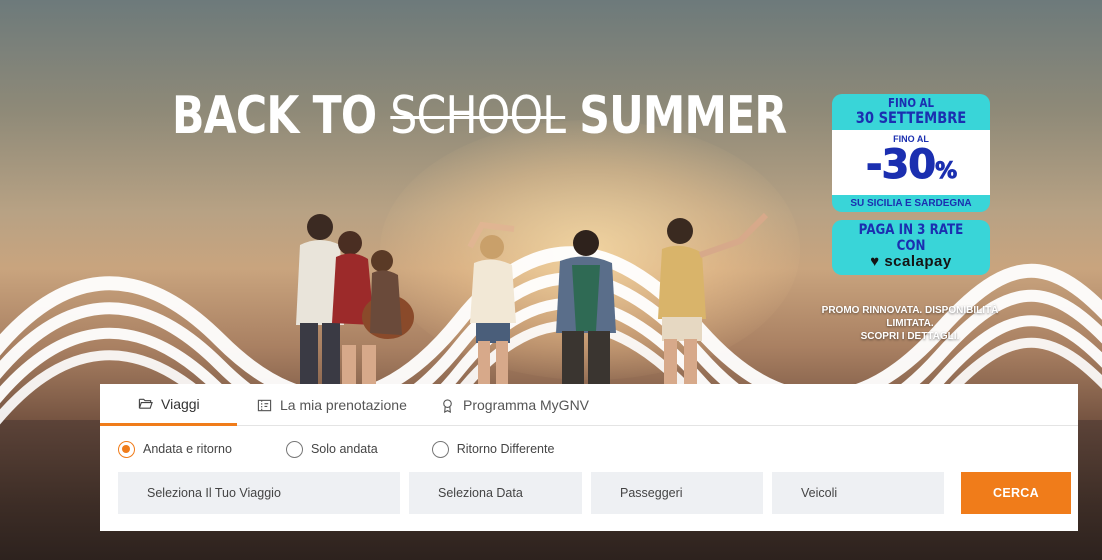 This screenshot has height=560, width=1102. I want to click on radio-andata-e-ritorno: Andata e ritorno, so click(175, 449).